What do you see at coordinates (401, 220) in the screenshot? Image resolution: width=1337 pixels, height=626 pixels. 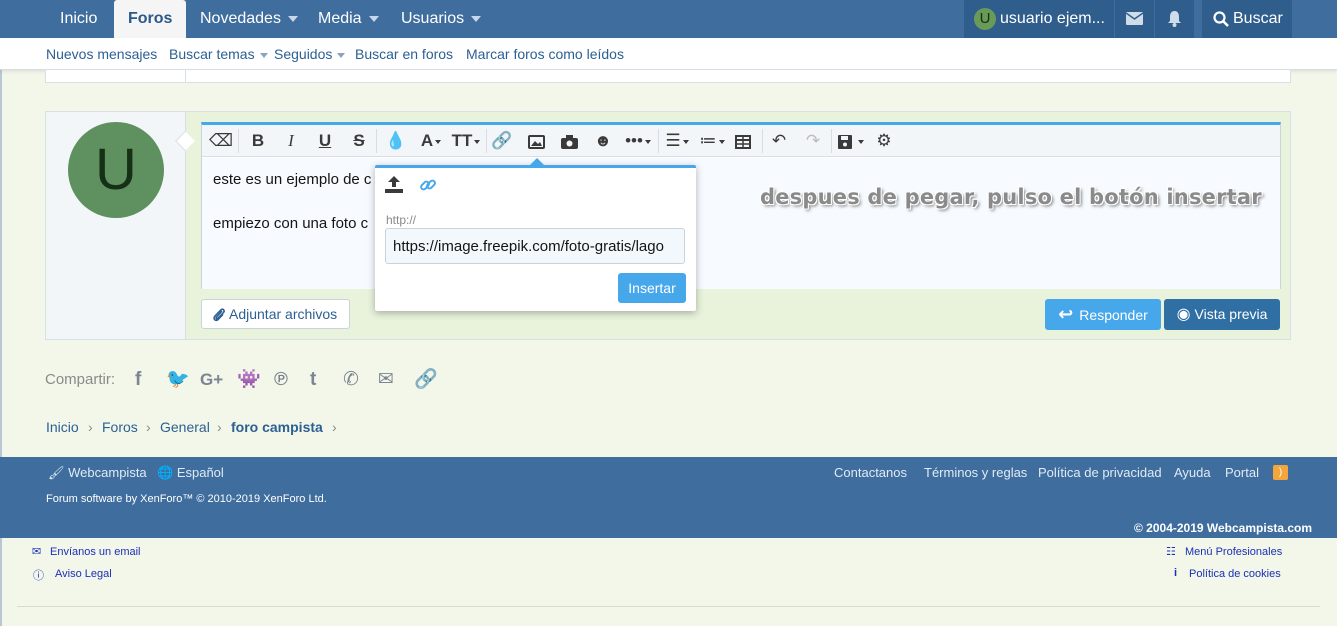 I see `url-label: http://` at bounding box center [401, 220].